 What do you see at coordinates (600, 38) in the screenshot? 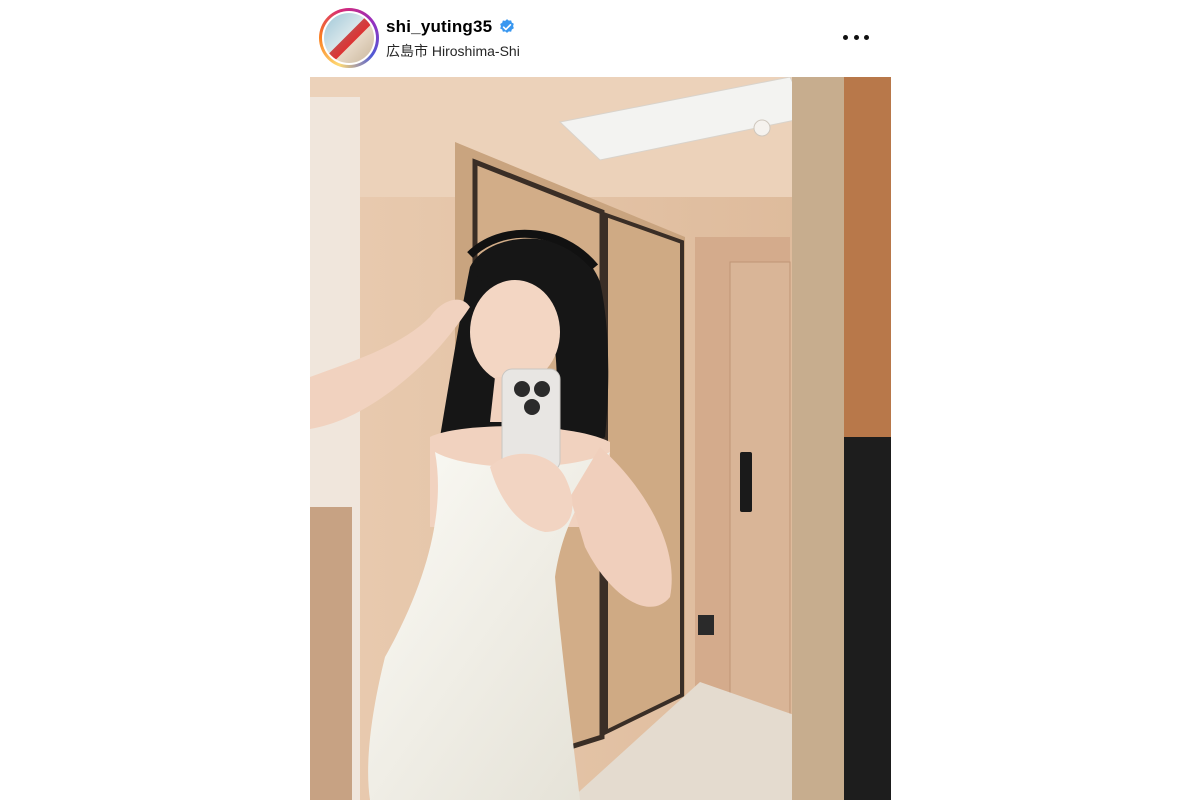
I see `post-header: shi_yuting35 広島市 Hiroshima-Shi` at bounding box center [600, 38].